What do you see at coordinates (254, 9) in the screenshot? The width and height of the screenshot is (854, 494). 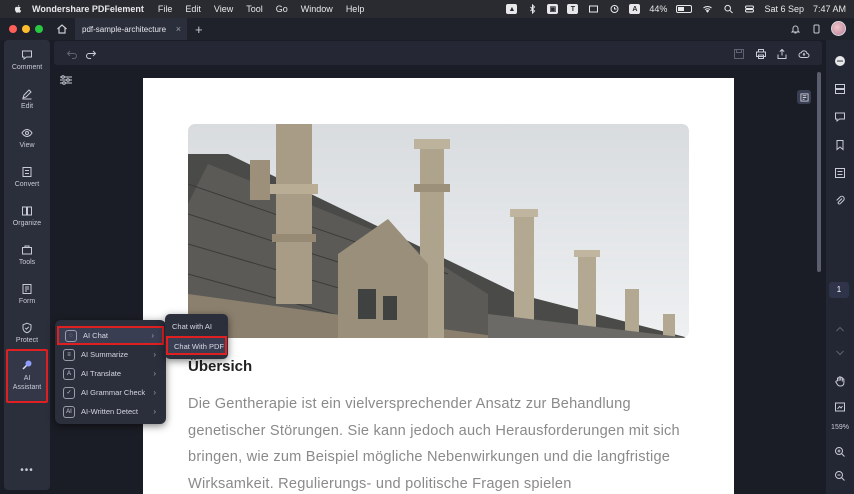 I see `menu-tool: Tool` at bounding box center [254, 9].